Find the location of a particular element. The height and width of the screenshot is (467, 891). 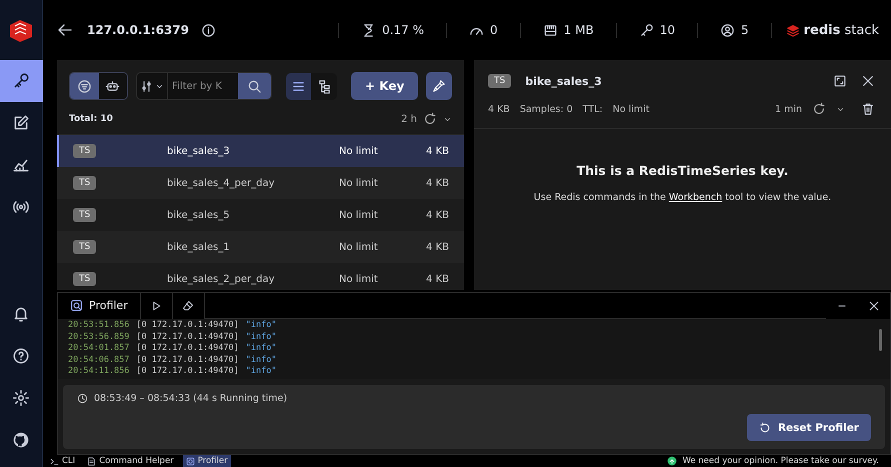

search-icon is located at coordinates (254, 86).